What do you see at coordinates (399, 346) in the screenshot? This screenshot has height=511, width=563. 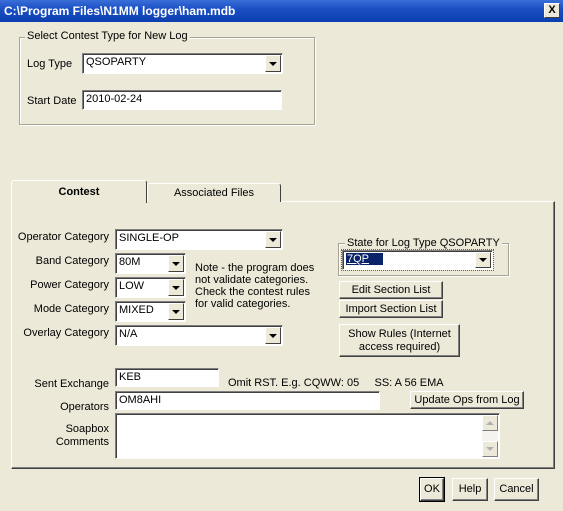 I see `show-rules-label-2: access required)` at bounding box center [399, 346].